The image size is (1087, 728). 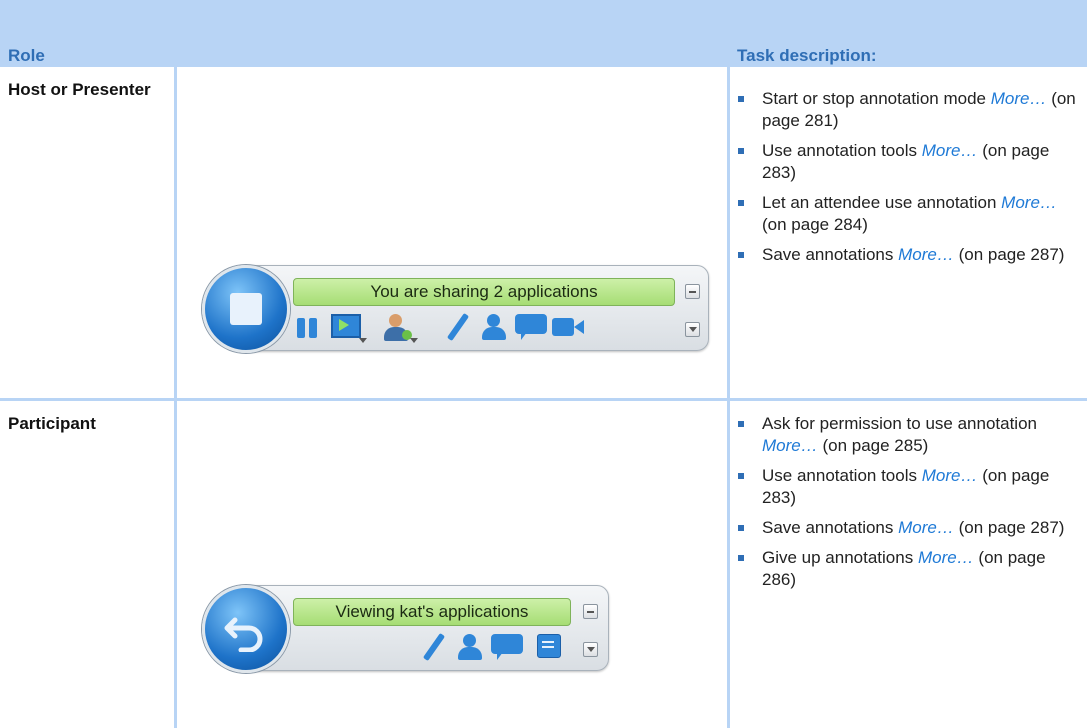 What do you see at coordinates (875, 445) in the screenshot?
I see `page-reference: (on page 285)` at bounding box center [875, 445].